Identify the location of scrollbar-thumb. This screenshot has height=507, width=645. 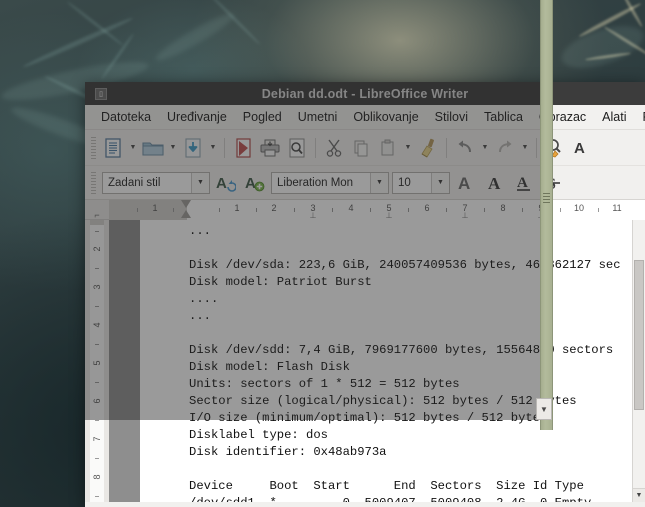
(639, 335).